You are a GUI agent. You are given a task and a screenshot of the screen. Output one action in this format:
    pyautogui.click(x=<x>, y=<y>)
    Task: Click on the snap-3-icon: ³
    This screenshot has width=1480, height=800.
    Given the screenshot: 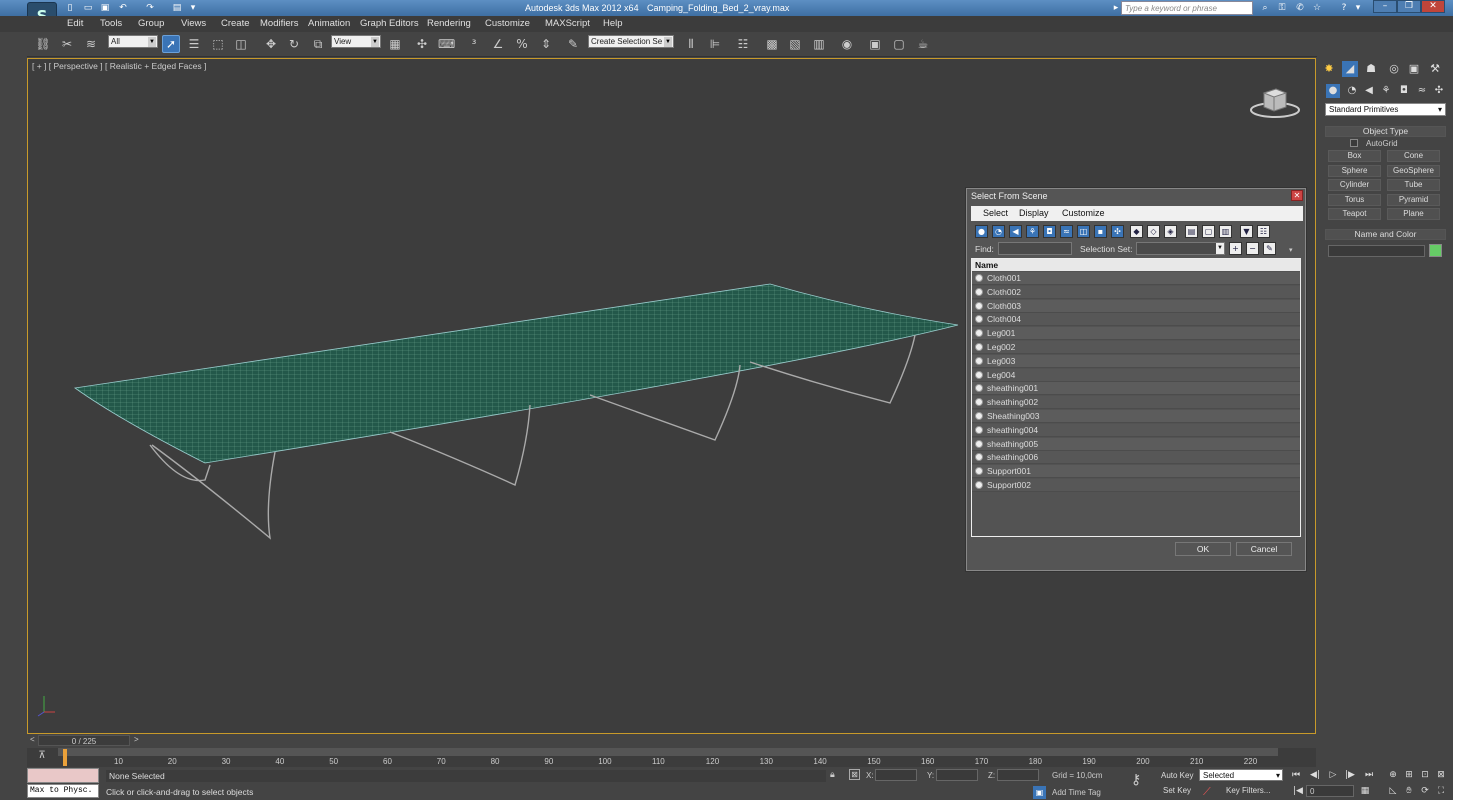 What is the action you would take?
    pyautogui.click(x=474, y=44)
    